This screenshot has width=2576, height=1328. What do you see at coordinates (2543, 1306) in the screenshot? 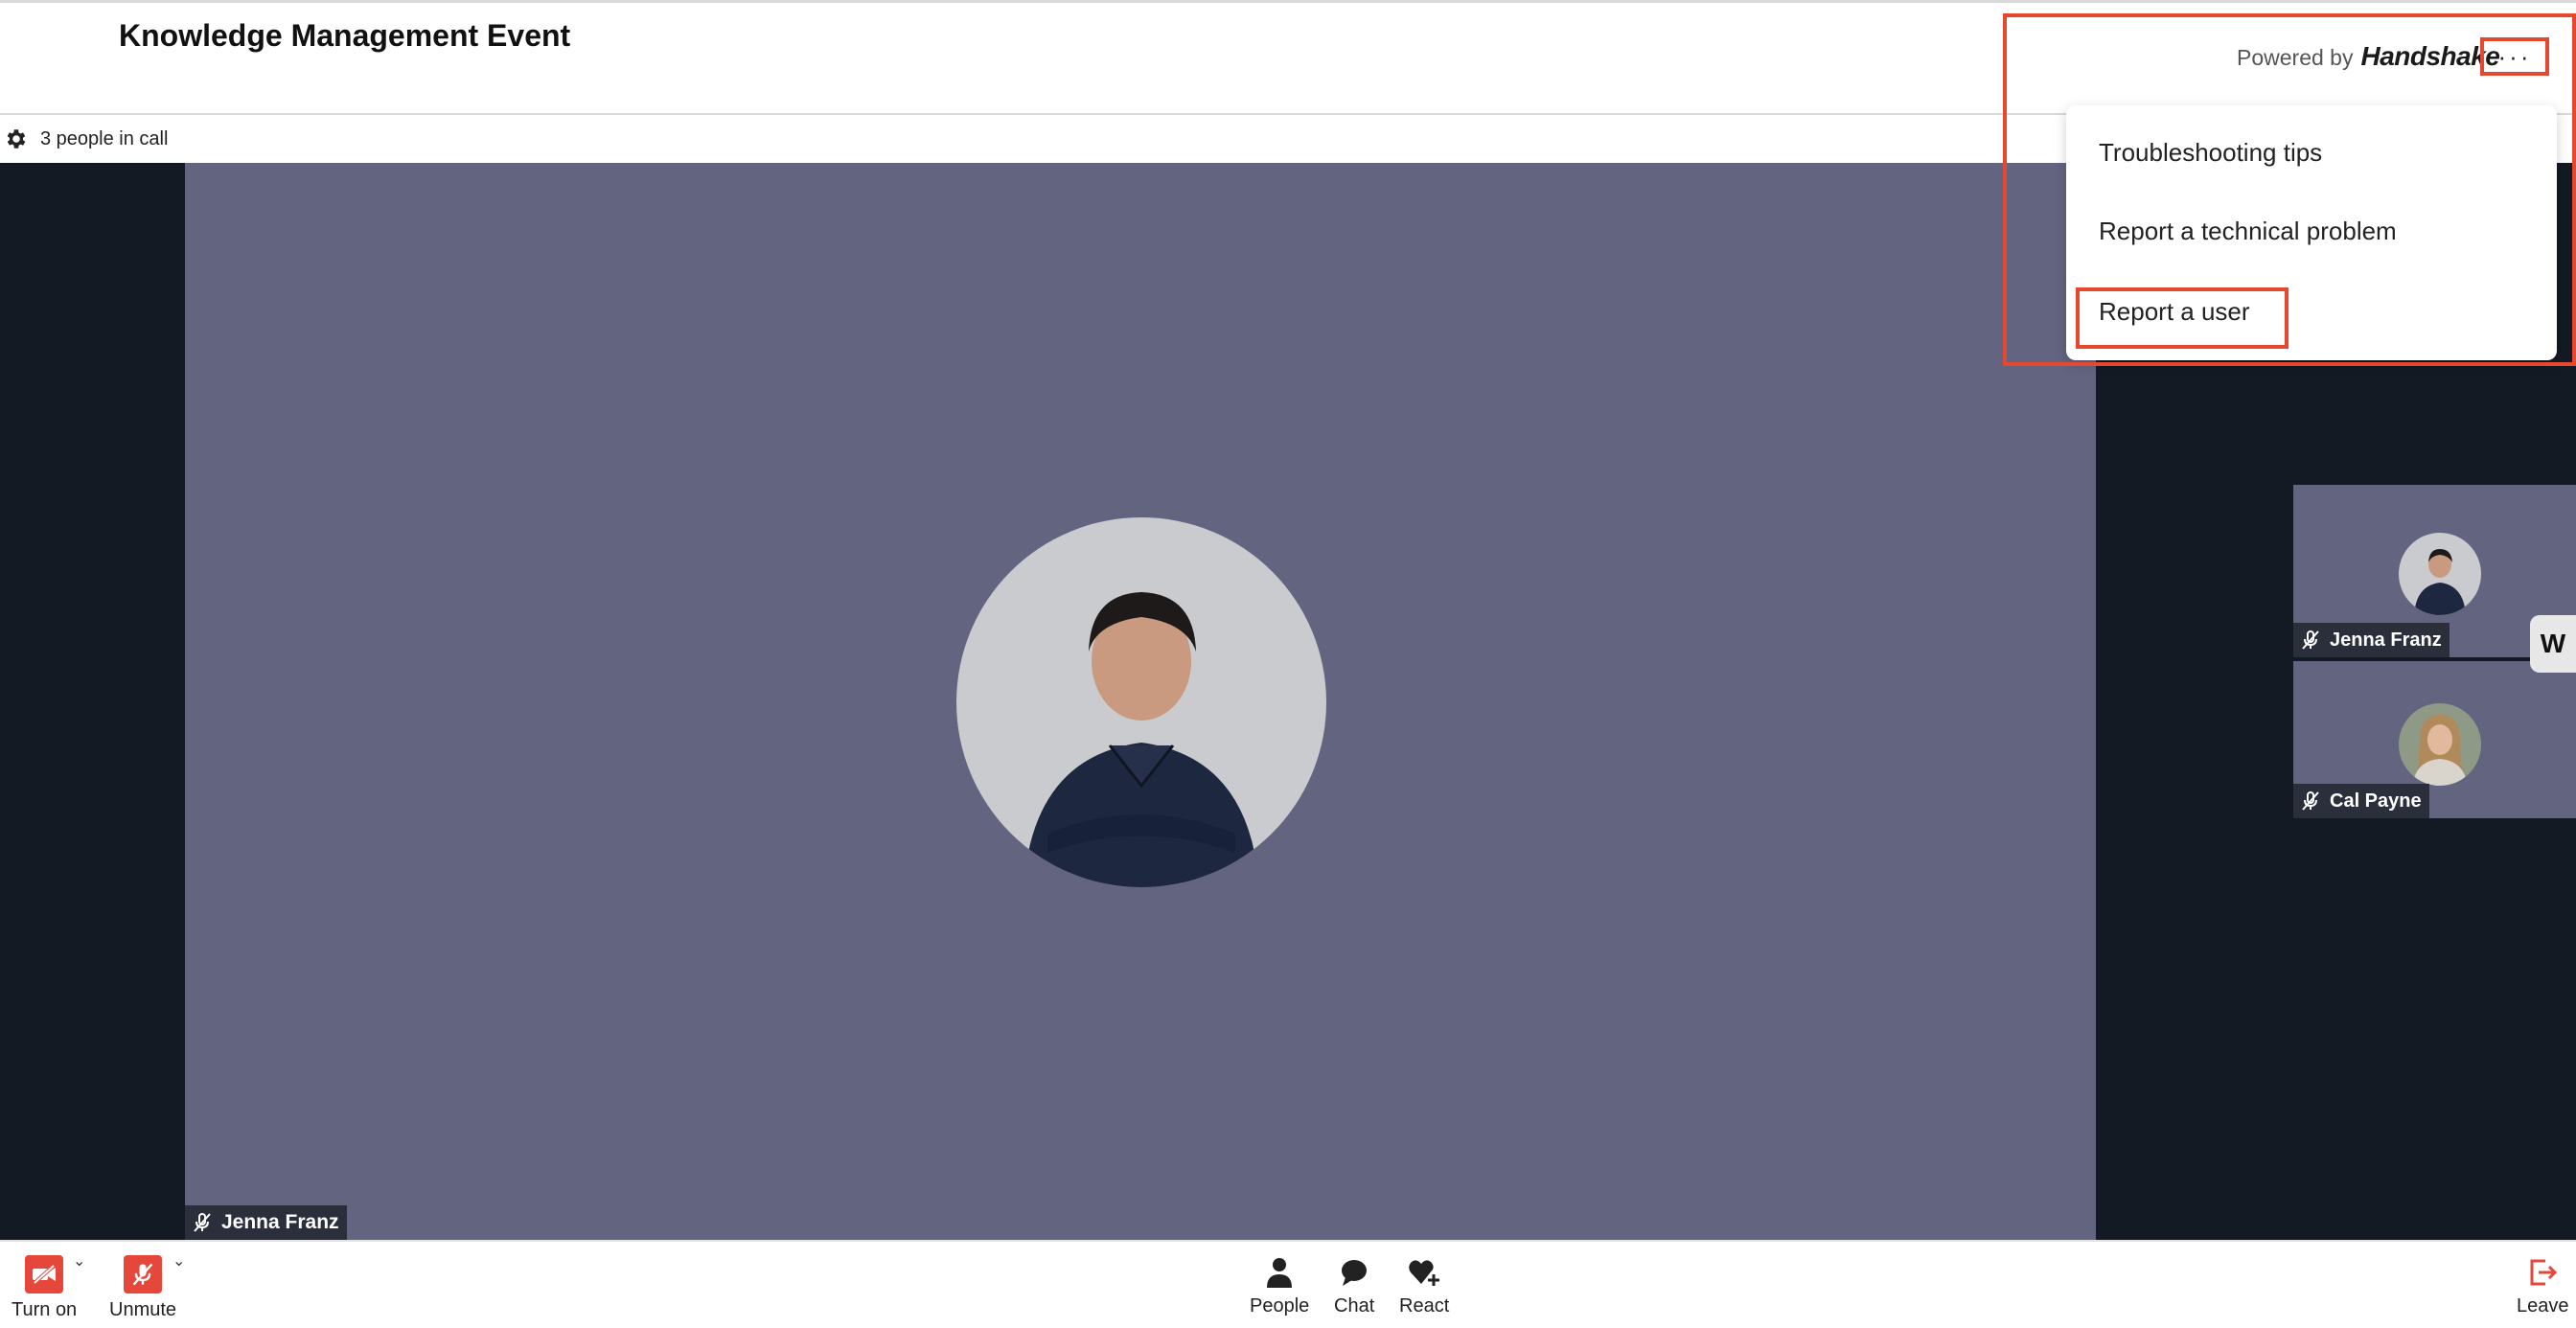
I see `leave-label: Leave` at bounding box center [2543, 1306].